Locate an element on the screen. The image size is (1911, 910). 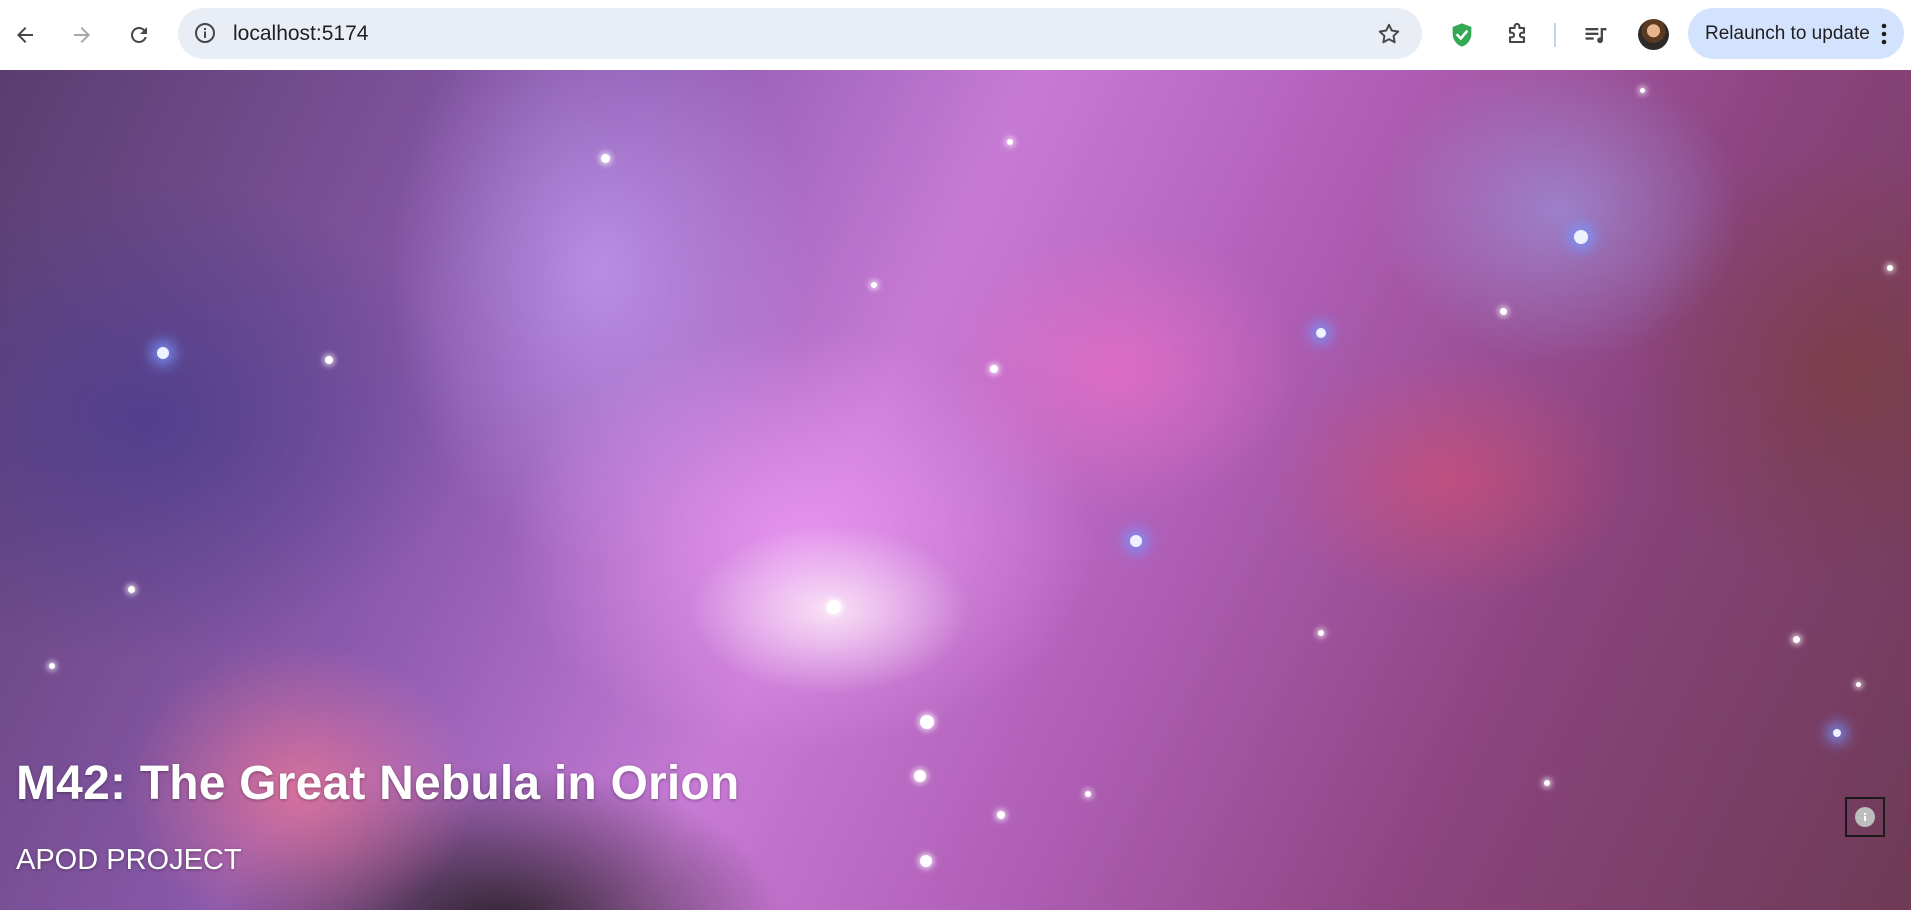
bookmark-star-icon is located at coordinates (1389, 34).